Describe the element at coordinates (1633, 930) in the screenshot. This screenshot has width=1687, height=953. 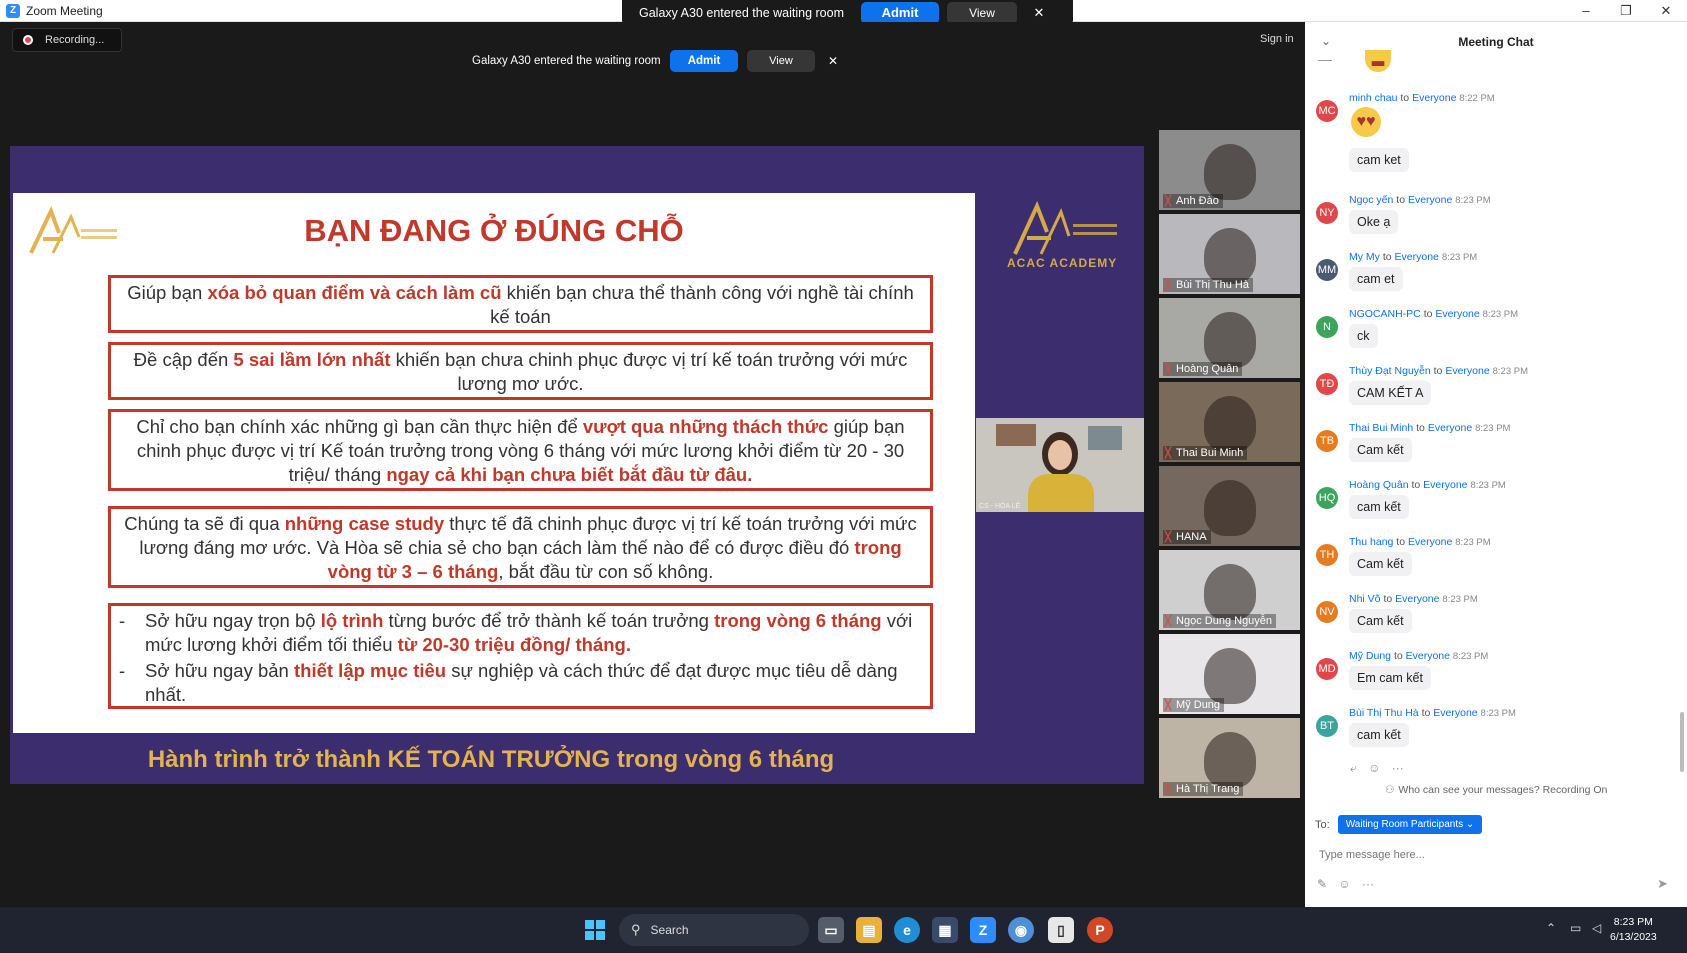
I see `system-clock: 8:23 PM 6/13/2023` at that location.